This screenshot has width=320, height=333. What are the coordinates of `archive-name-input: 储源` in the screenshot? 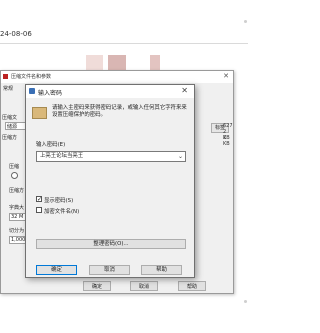 It's located at (16, 126).